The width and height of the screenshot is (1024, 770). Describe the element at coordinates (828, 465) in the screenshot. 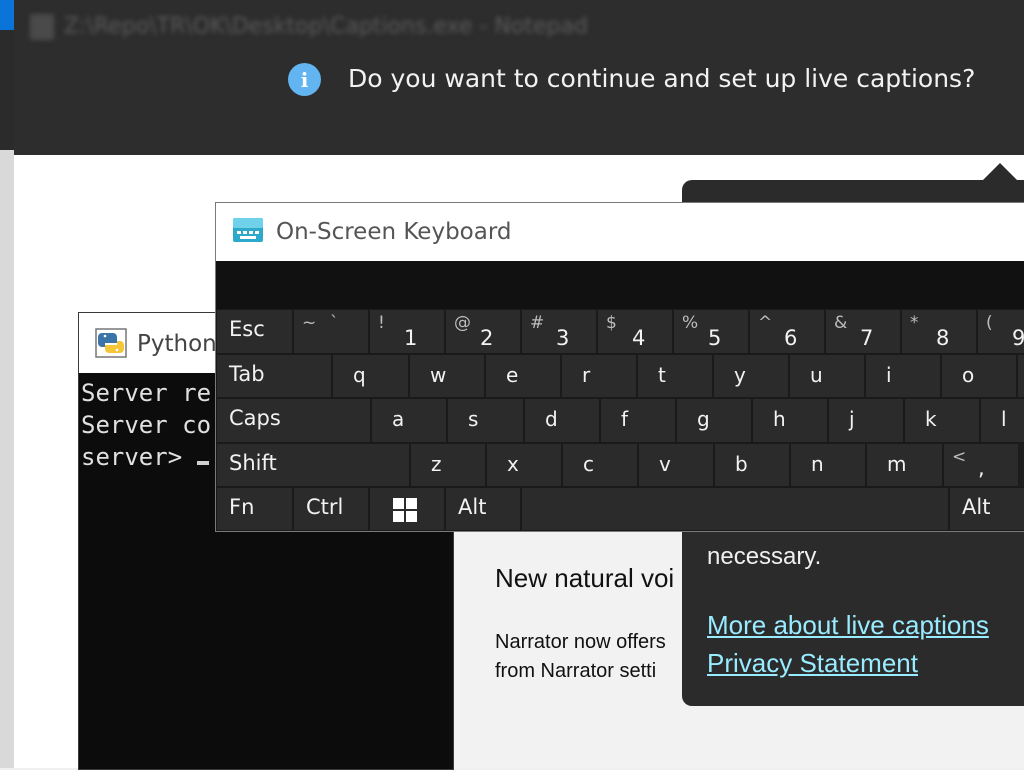

I see `key-n: n` at that location.